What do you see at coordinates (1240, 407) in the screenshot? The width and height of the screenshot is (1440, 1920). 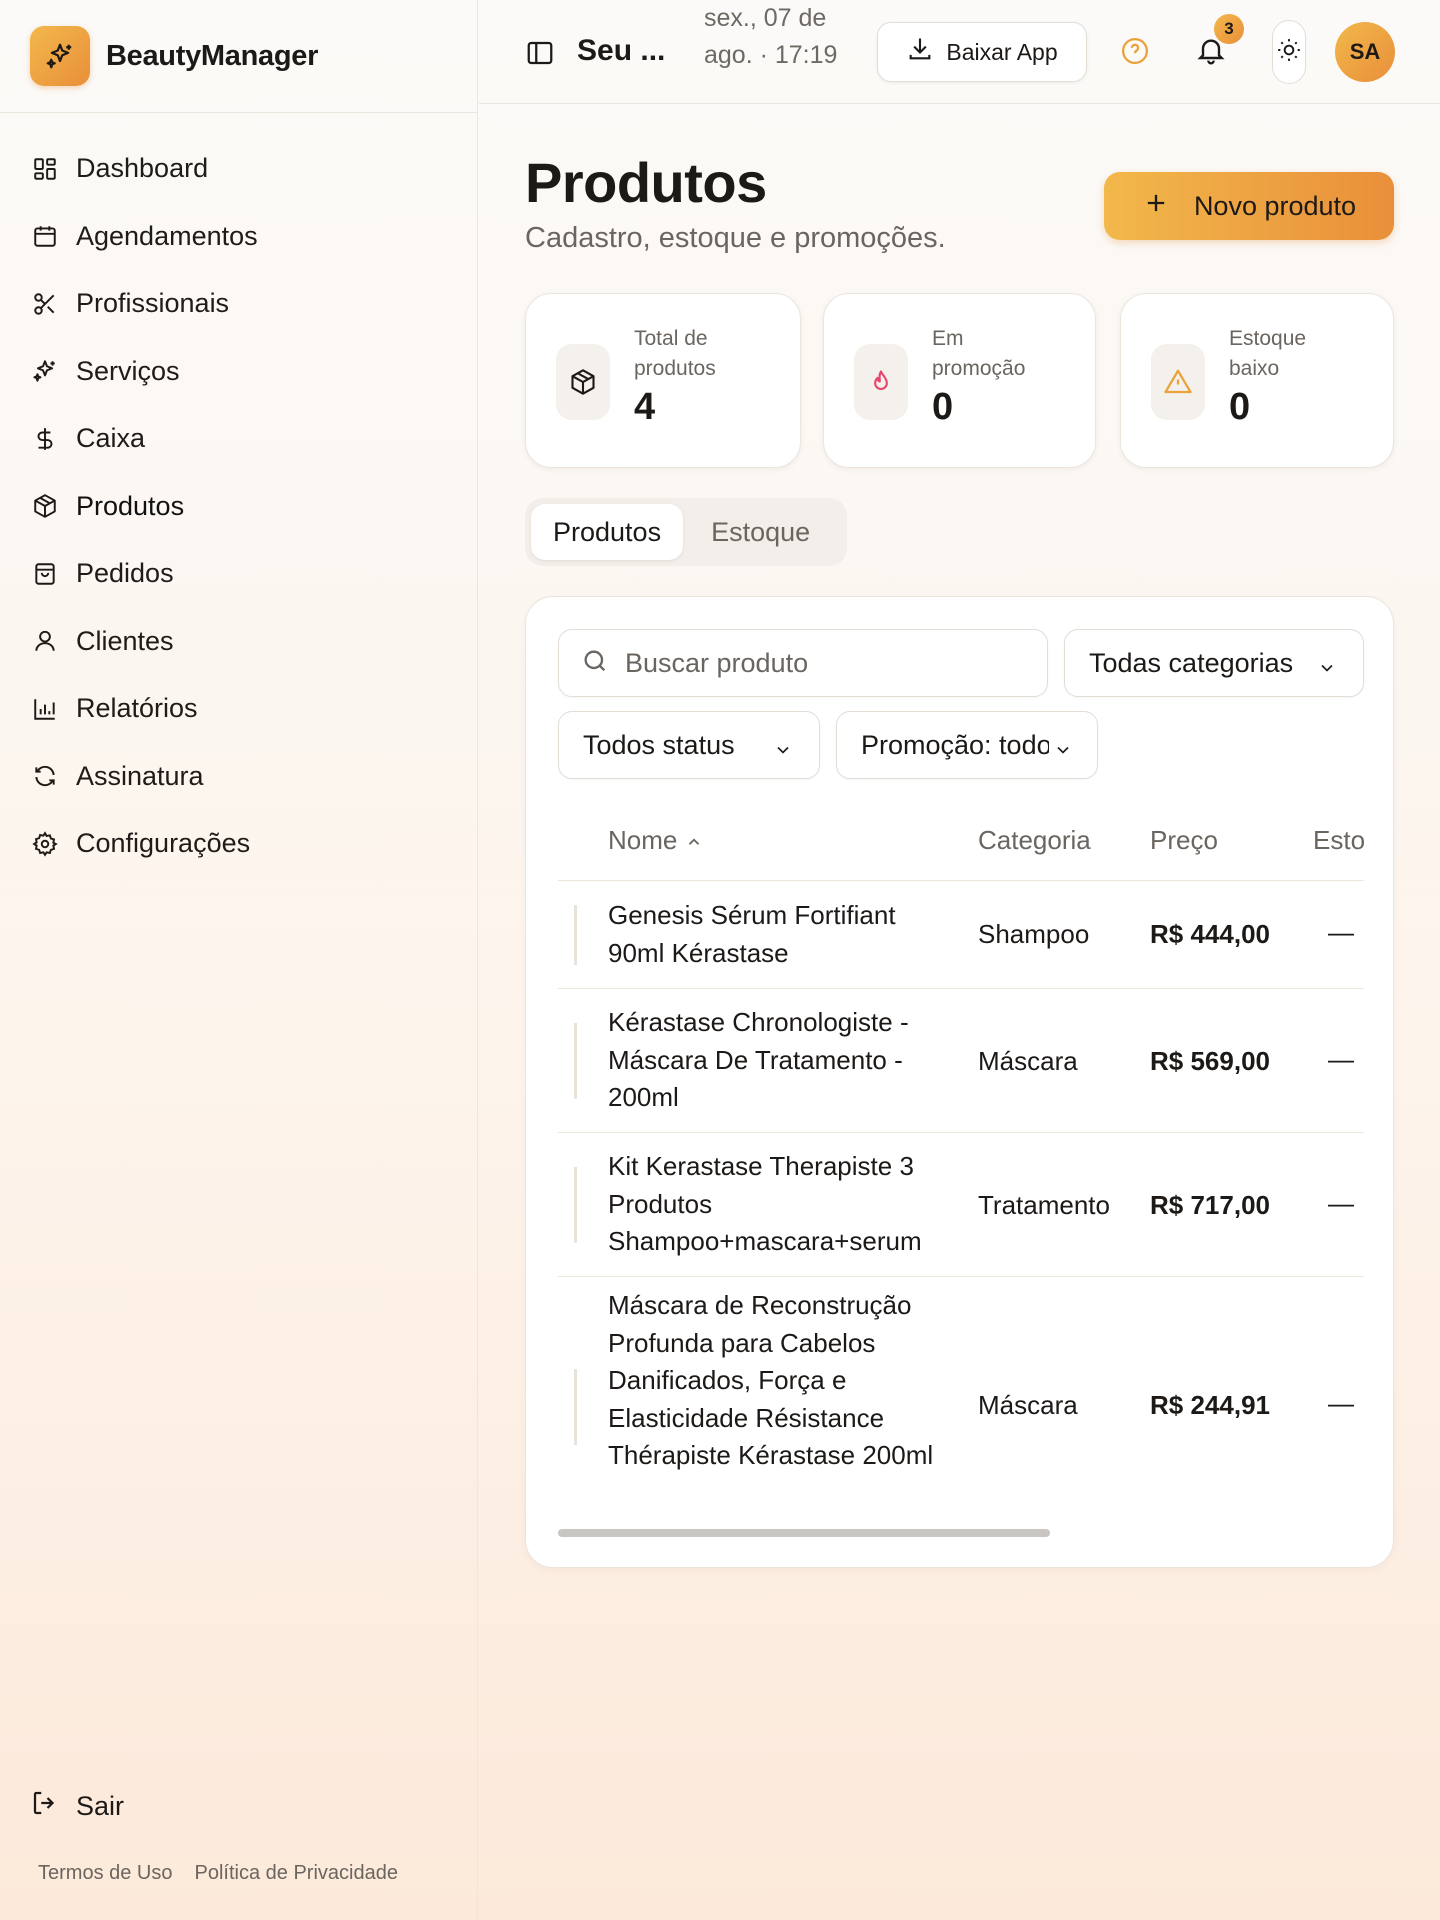 I see `stat-value: 0` at bounding box center [1240, 407].